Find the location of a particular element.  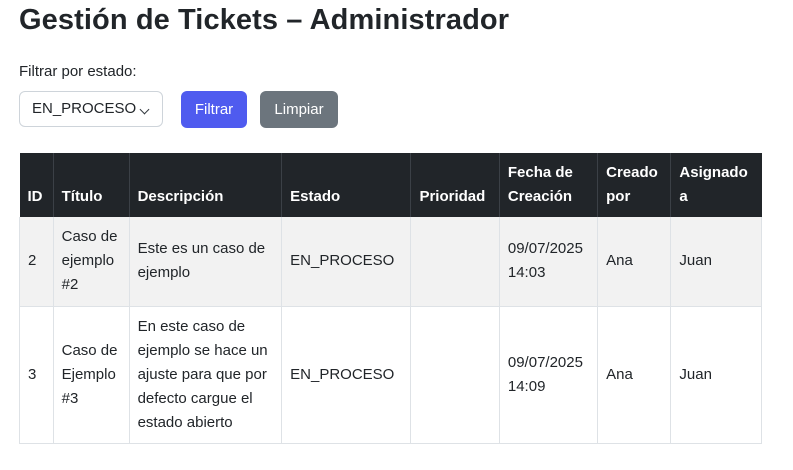

header-description: Descripción is located at coordinates (205, 185).